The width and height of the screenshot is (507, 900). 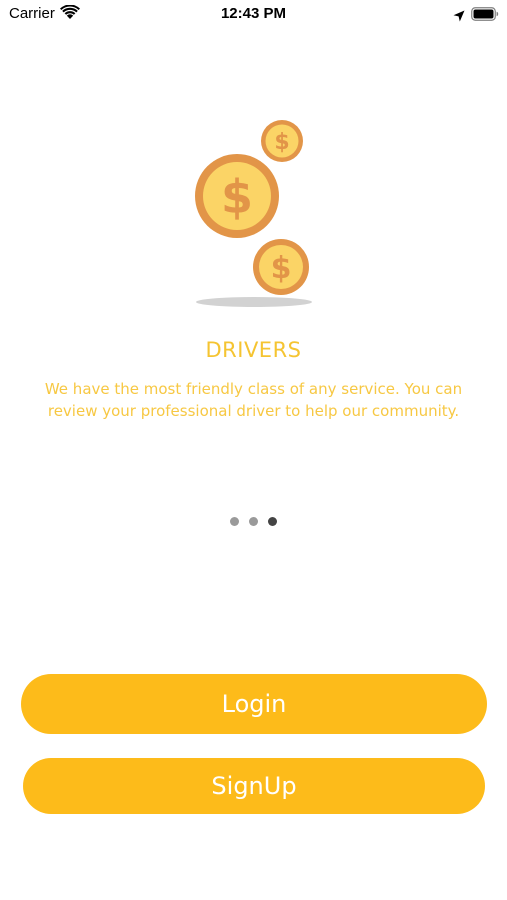 I want to click on status-bar: Carrier 12:43 PM, so click(x=253, y=15).